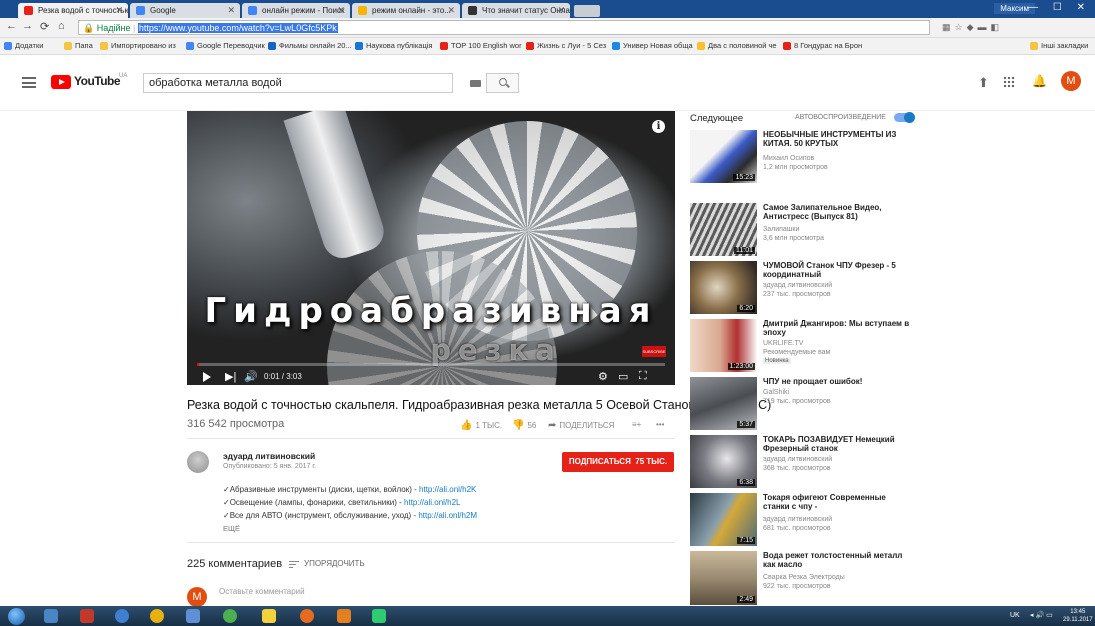 The image size is (1095, 626). Describe the element at coordinates (73, 10) in the screenshot. I see `browser-tab-youtube: Резка водой с точностью ✕` at that location.